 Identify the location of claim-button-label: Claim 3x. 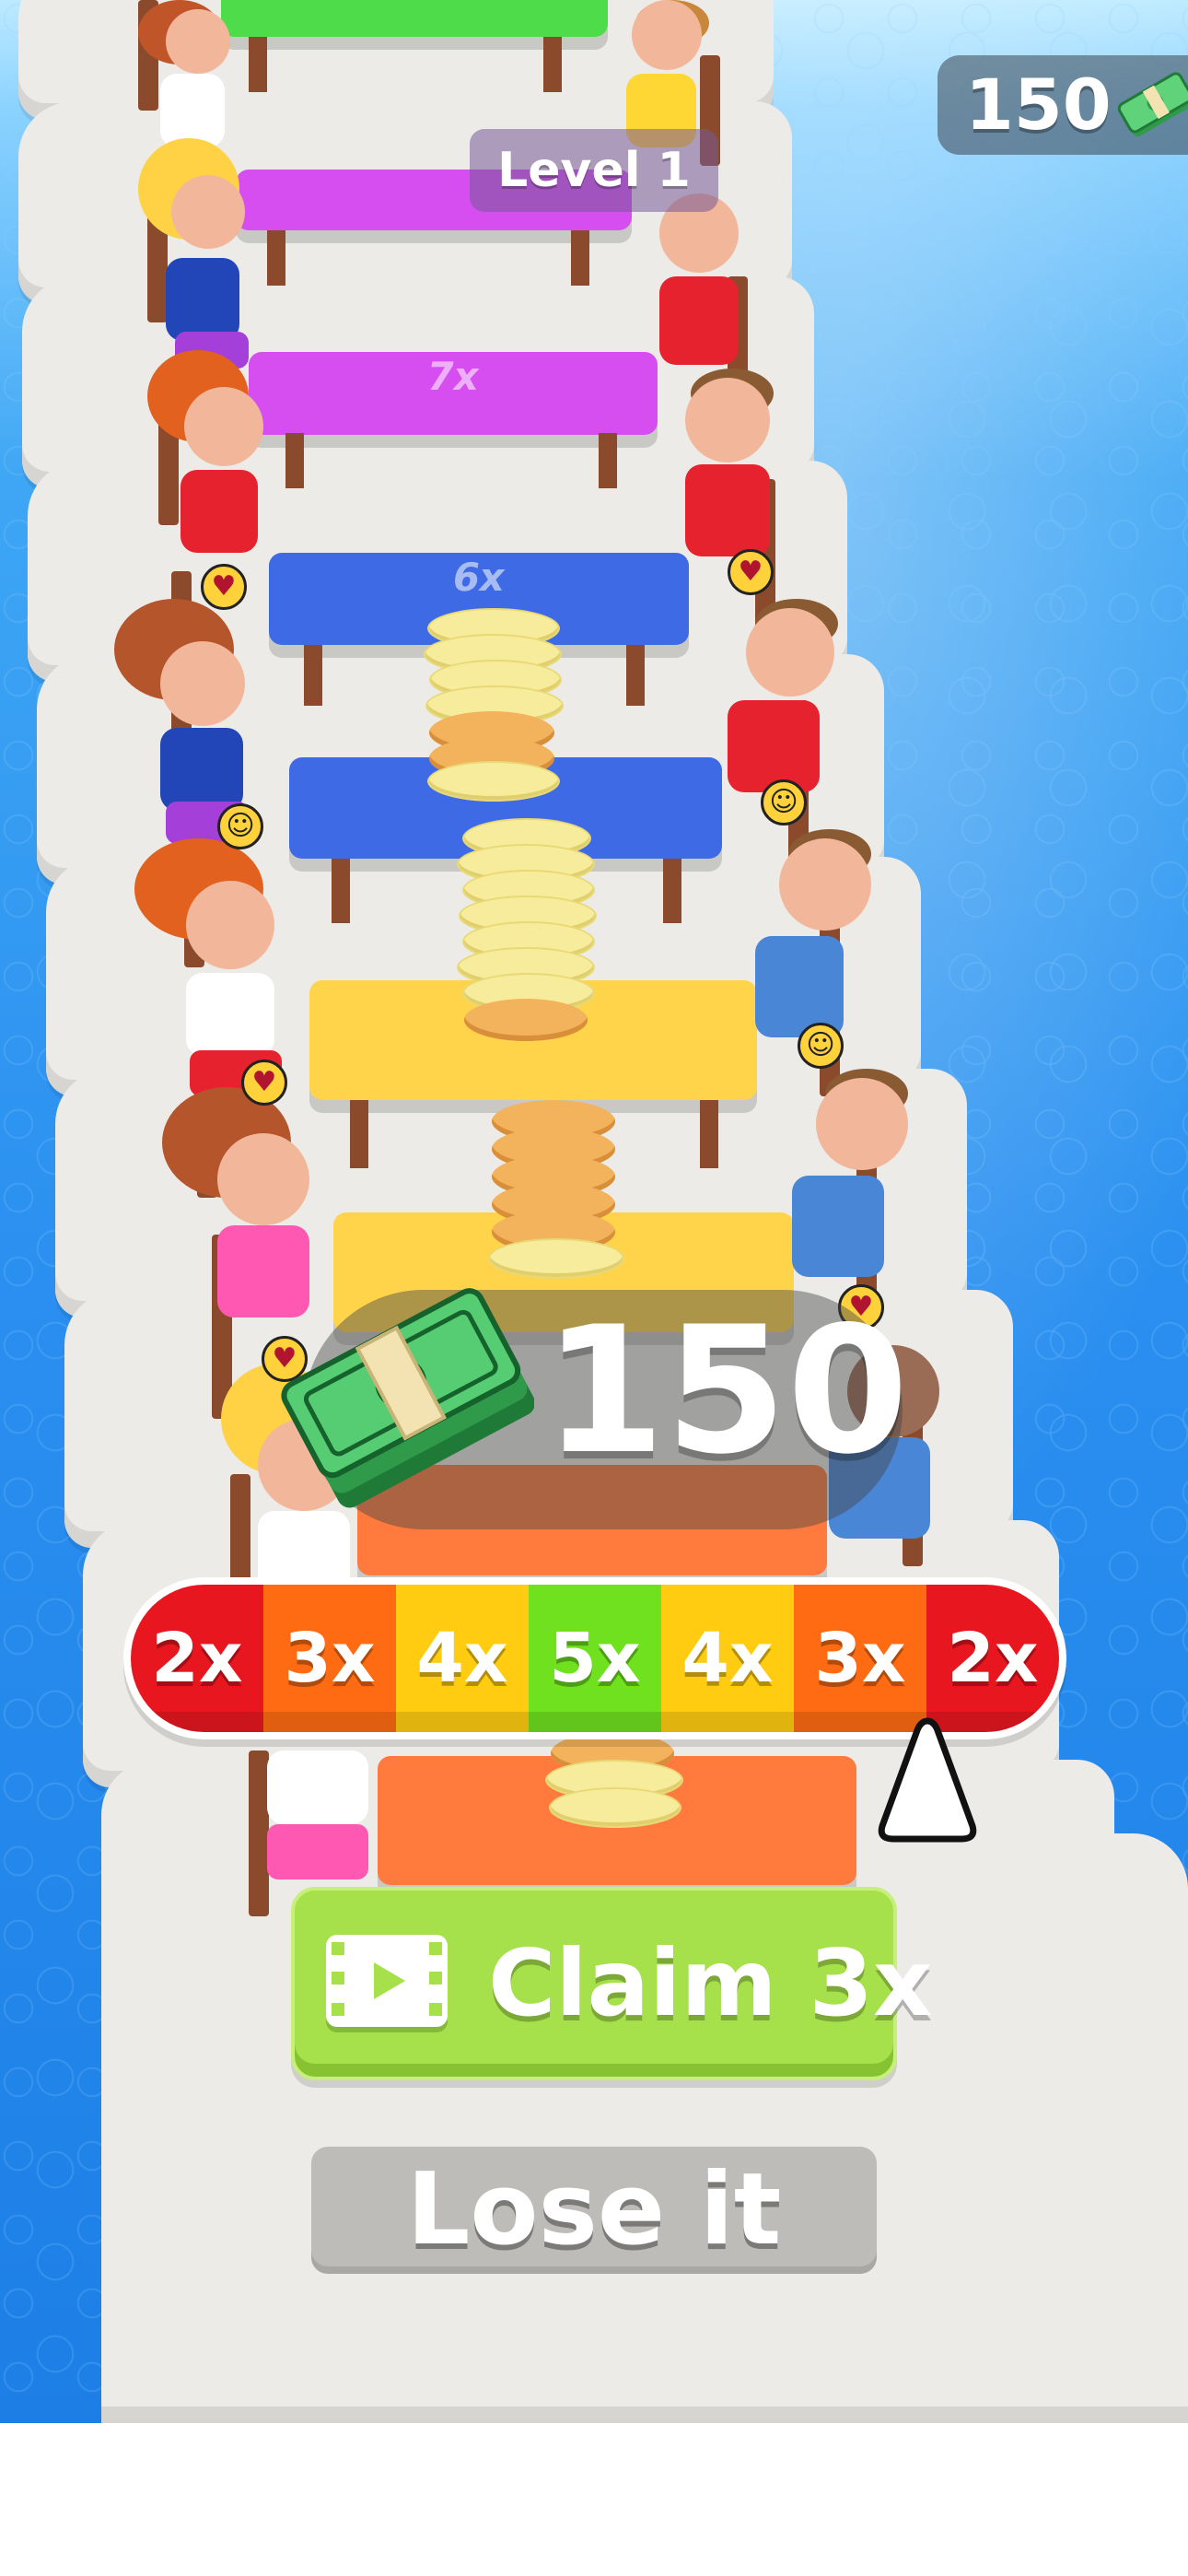
(710, 1983).